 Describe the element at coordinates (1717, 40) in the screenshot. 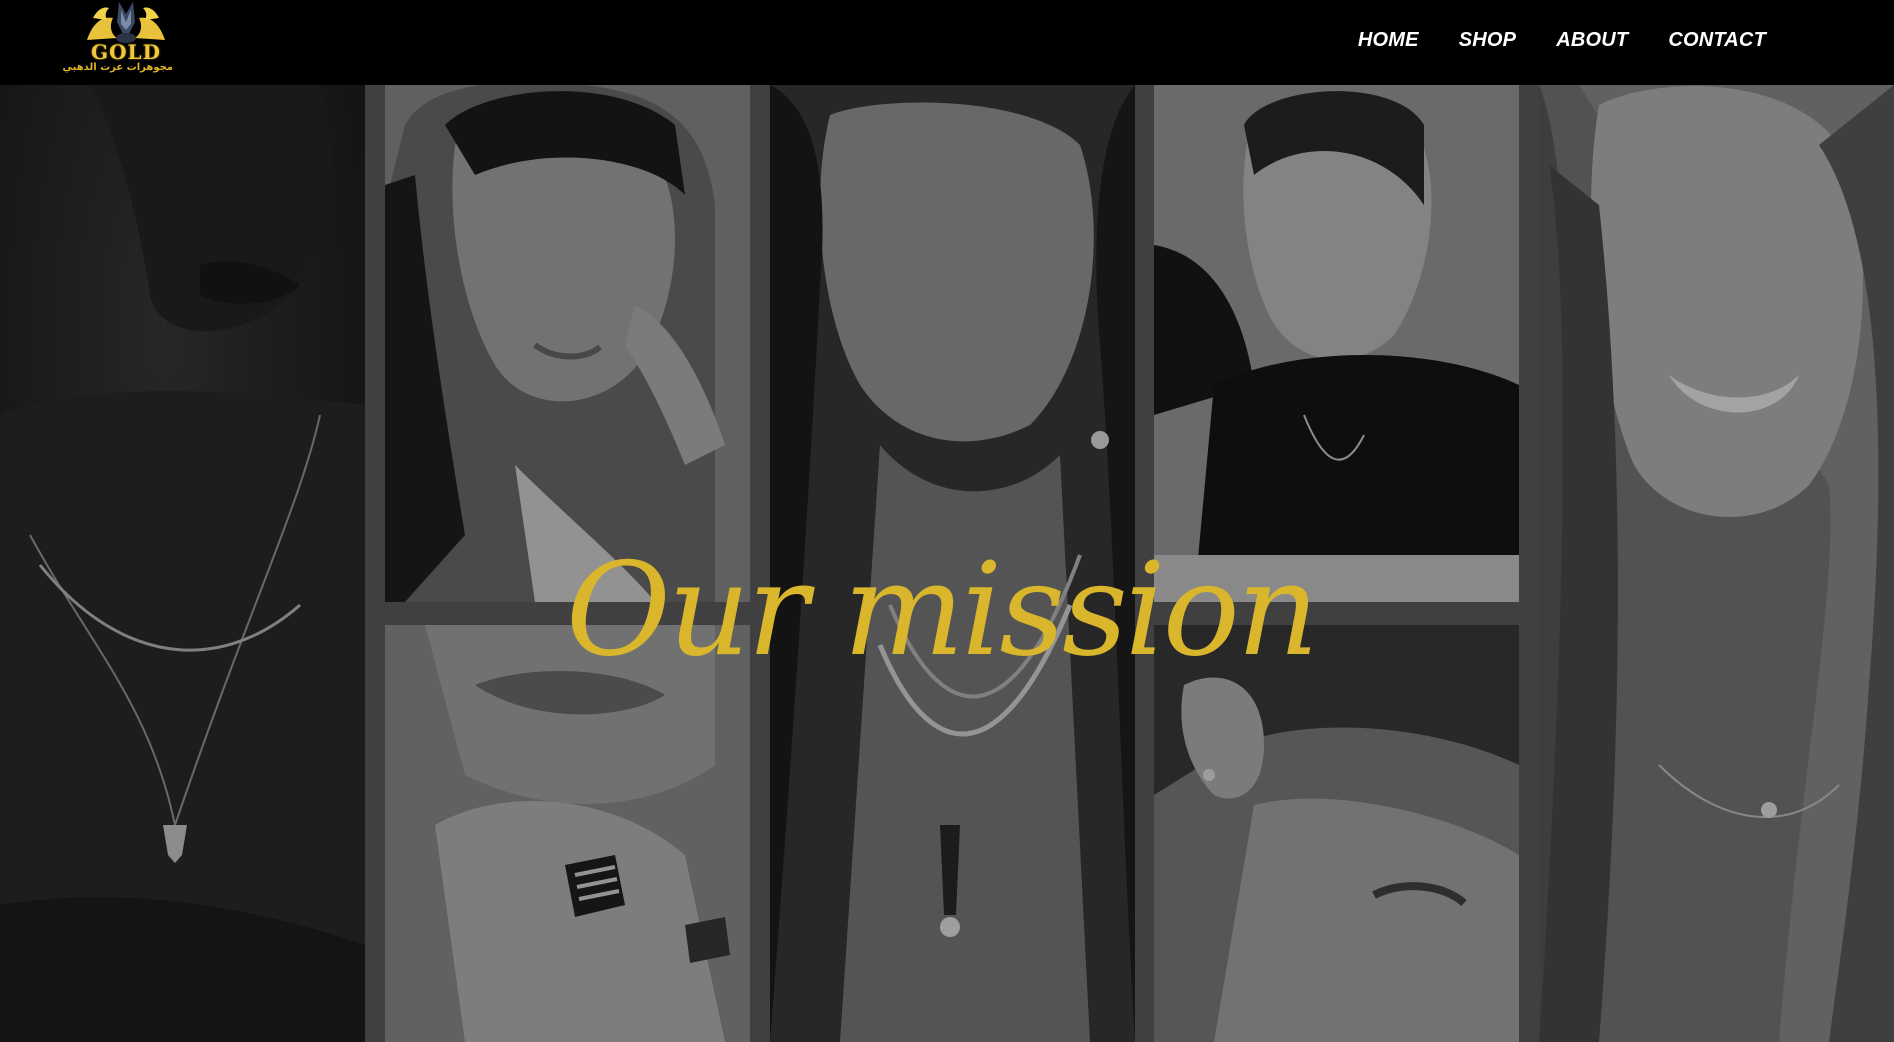

I see `nav-contact: CONTACT` at that location.